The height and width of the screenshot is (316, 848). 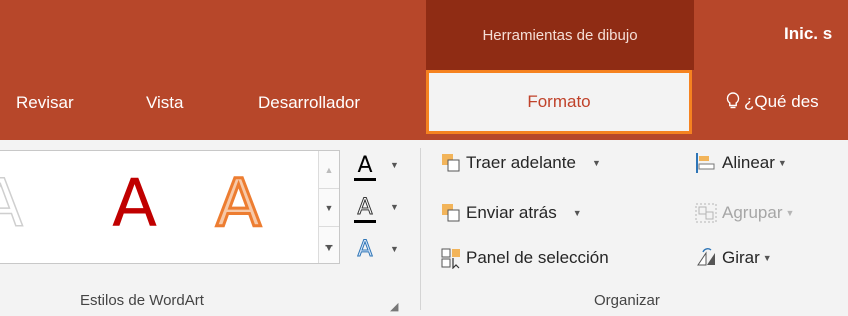 I want to click on text-fill-icon: A, so click(x=365, y=166).